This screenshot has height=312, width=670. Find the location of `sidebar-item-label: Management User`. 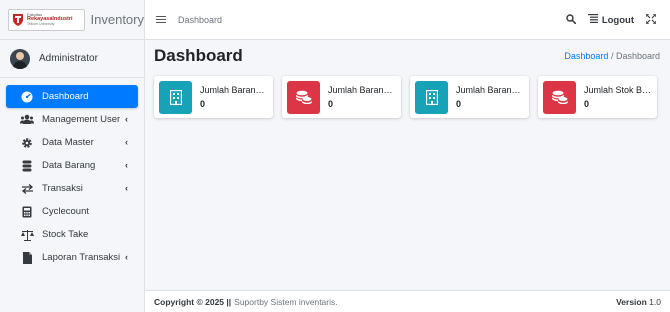

sidebar-item-label: Management User is located at coordinates (81, 119).